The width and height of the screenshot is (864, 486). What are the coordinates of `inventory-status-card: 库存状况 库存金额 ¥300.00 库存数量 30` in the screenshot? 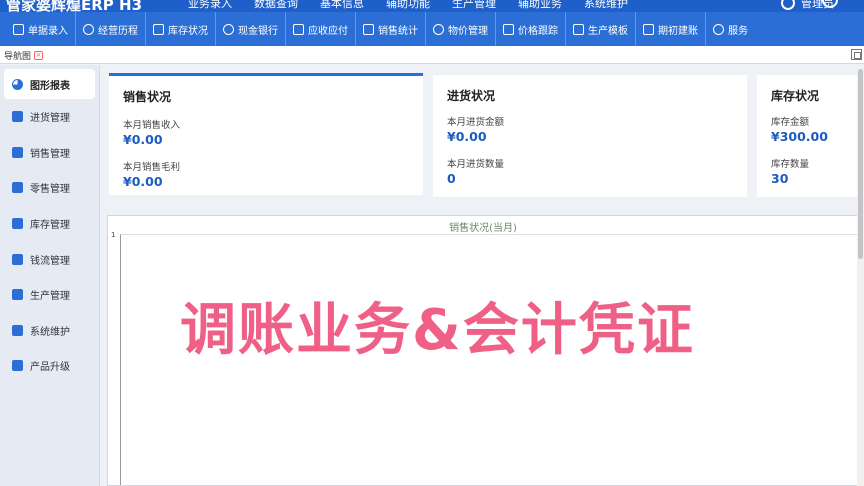 It's located at (810, 136).